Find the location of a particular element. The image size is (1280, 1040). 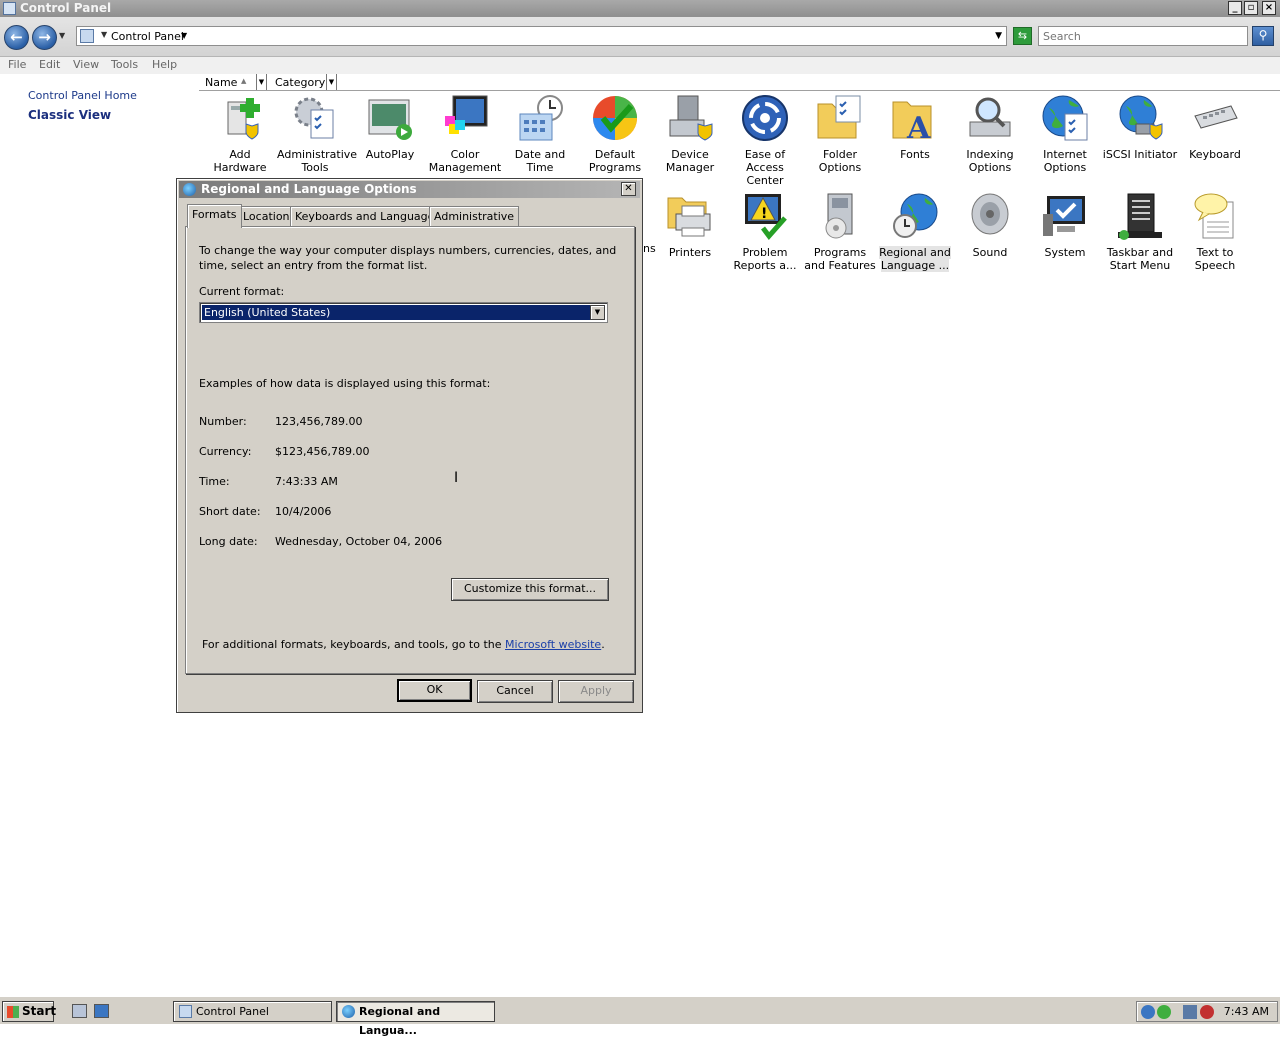

regional-language-icon is located at coordinates (915, 215).